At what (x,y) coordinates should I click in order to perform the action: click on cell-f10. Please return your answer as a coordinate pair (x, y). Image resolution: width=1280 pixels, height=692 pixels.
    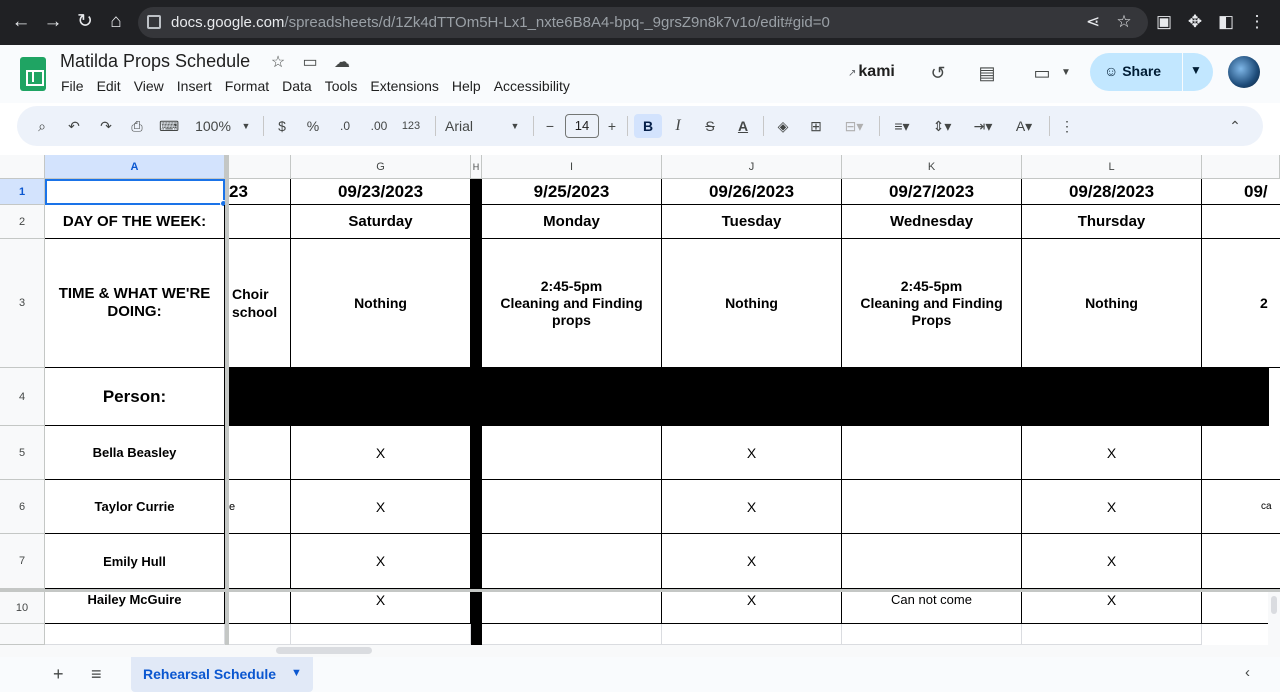
    Looking at the image, I should click on (260, 608).